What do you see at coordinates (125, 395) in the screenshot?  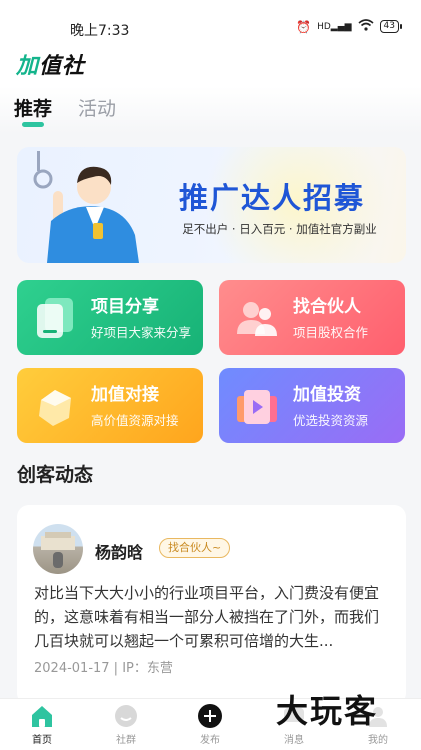 I see `card-title: 加值对接` at bounding box center [125, 395].